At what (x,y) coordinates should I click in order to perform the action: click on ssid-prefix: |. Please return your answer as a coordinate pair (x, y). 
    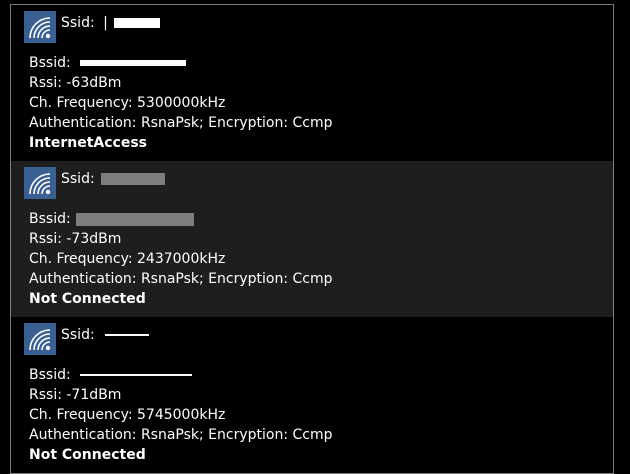
    Looking at the image, I should click on (105, 23).